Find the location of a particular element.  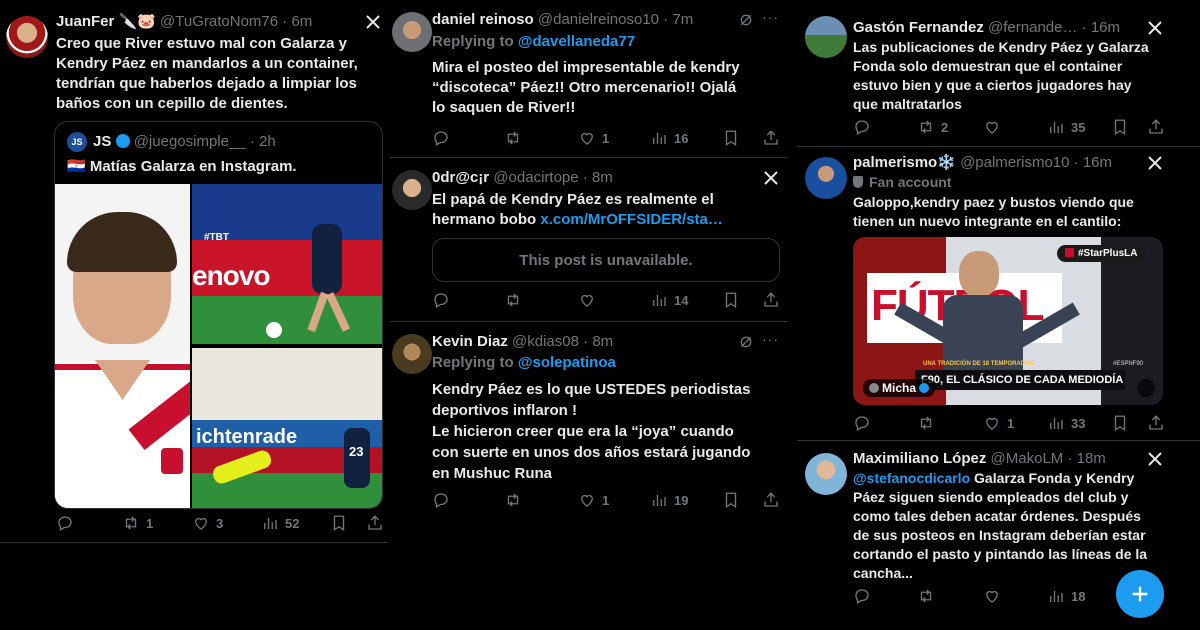

author-handle: @danielreinoso10 is located at coordinates (598, 19).